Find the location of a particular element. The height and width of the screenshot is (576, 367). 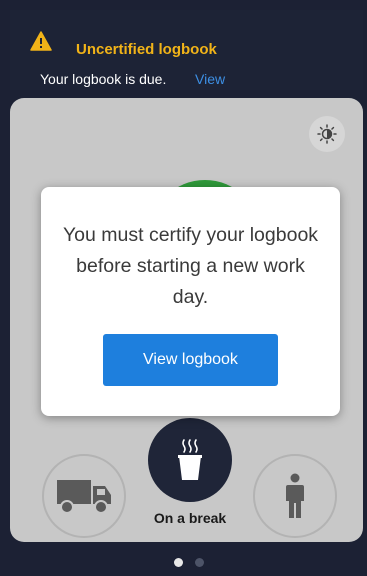

brightness-icon is located at coordinates (327, 134).